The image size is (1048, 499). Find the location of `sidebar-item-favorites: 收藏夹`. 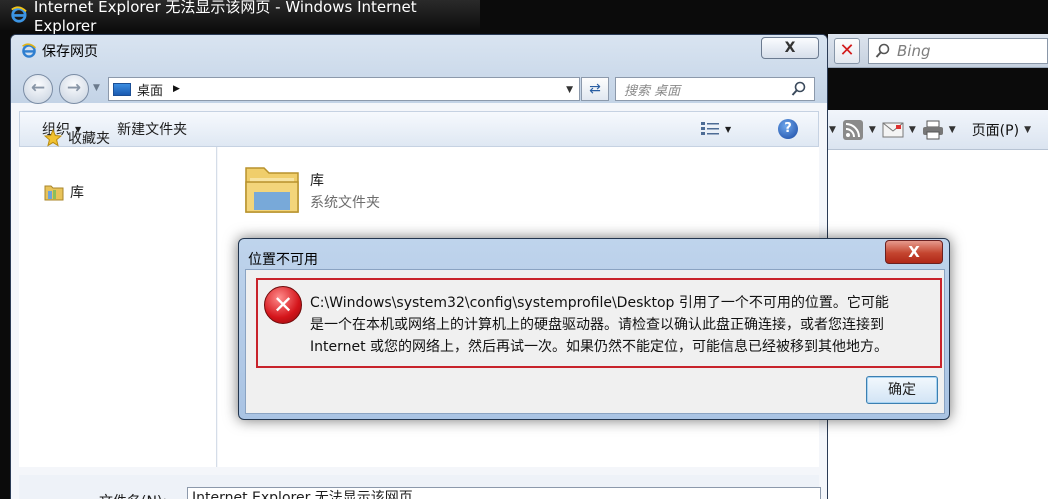

sidebar-item-favorites: 收藏夹 is located at coordinates (77, 138).